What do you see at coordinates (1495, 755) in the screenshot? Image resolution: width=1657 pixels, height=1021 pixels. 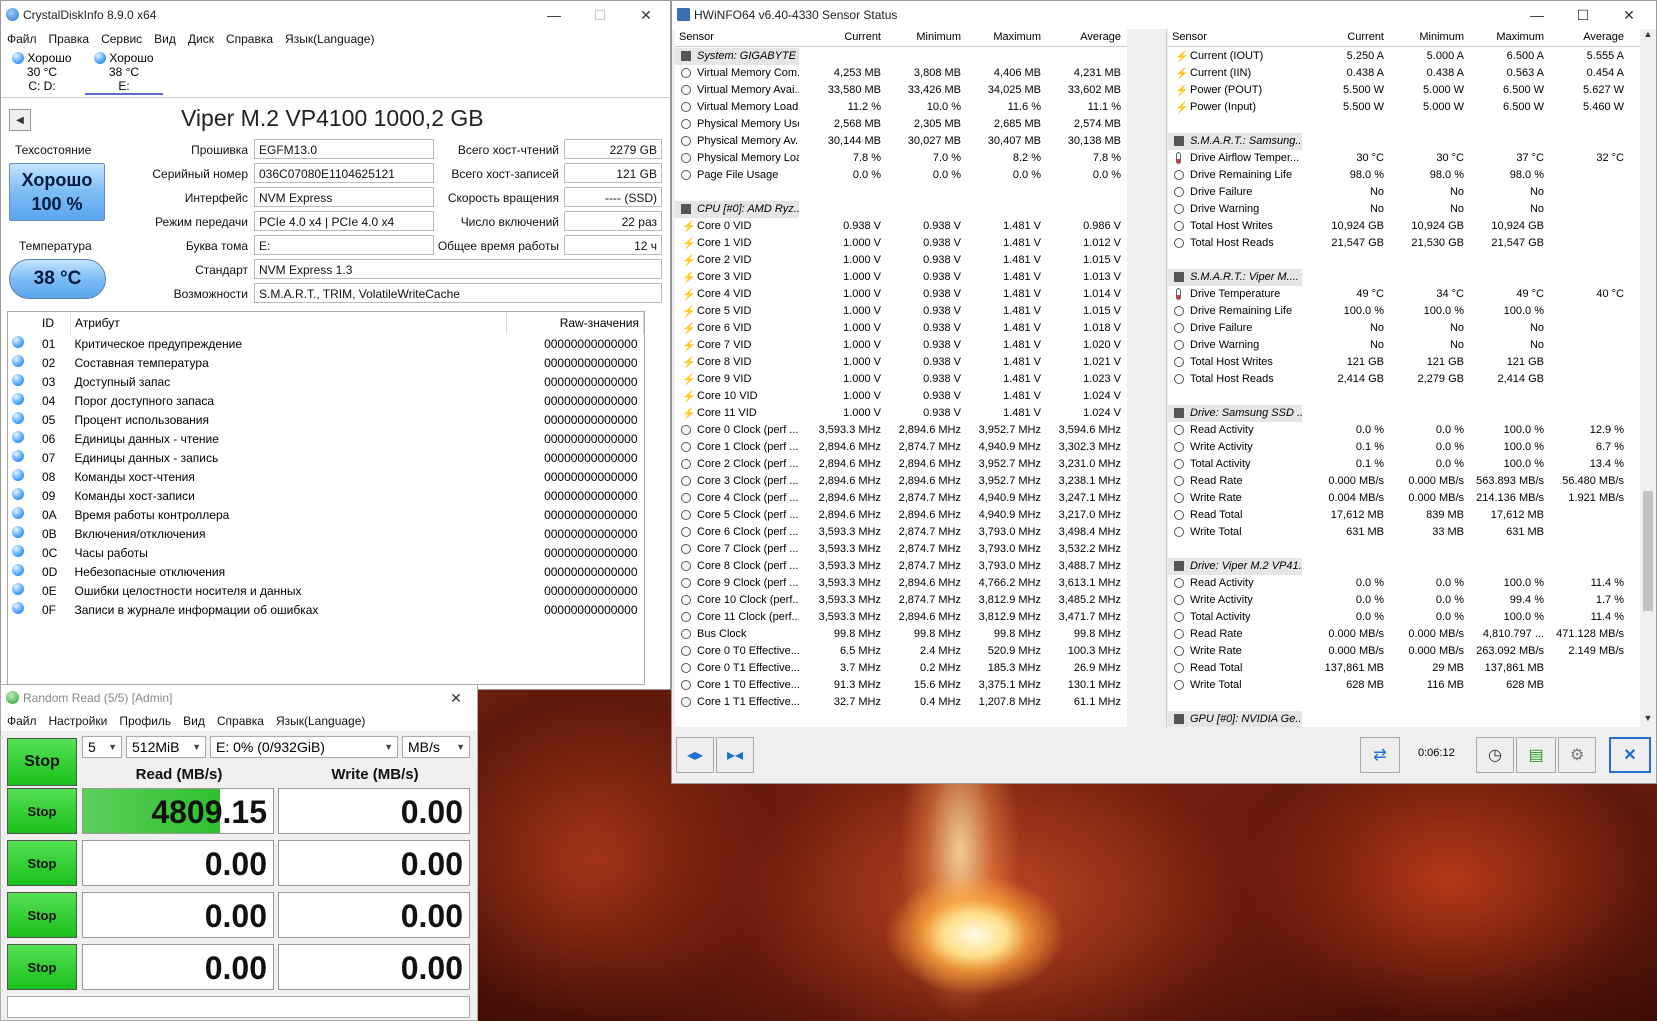 I see `clock-button: ◷` at bounding box center [1495, 755].